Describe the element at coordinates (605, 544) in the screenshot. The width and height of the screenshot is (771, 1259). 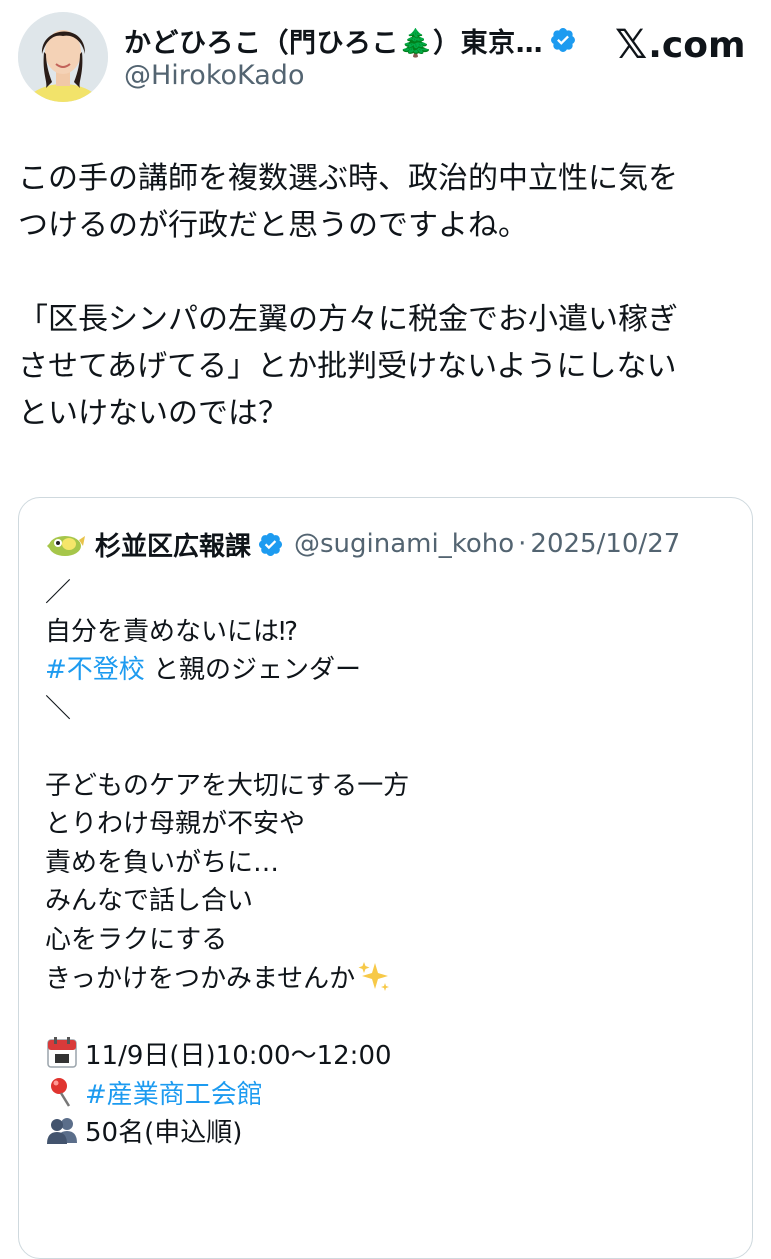
I see `quoted-date: 2025/10/27` at that location.